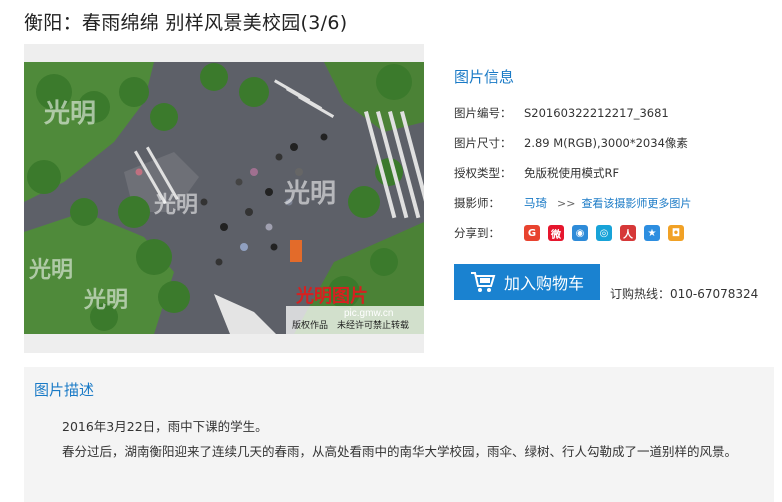 This screenshot has width=782, height=502. What do you see at coordinates (331, 295) in the screenshot?
I see `watermark-brand: 光明图片` at bounding box center [331, 295].